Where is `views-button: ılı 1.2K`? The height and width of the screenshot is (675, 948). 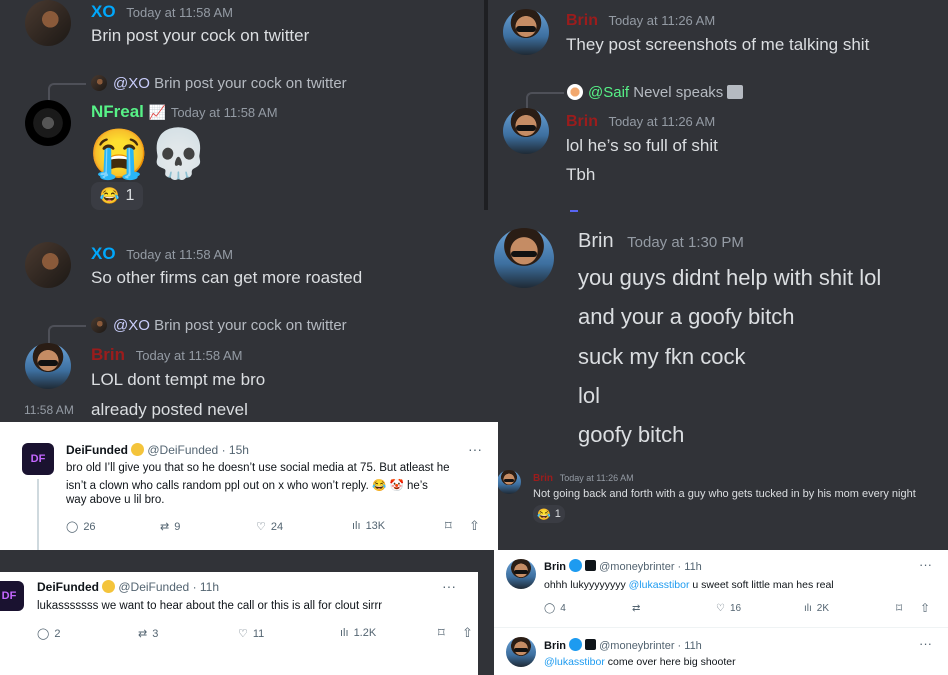
views-button: ılı 1.2K is located at coordinates (358, 633).